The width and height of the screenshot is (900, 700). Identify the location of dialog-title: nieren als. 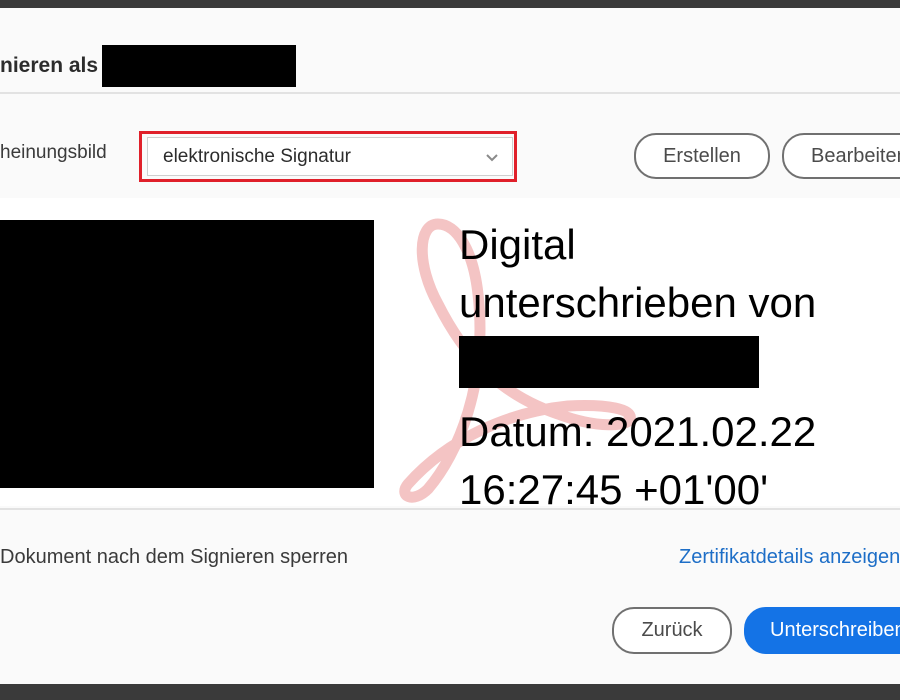
(148, 66).